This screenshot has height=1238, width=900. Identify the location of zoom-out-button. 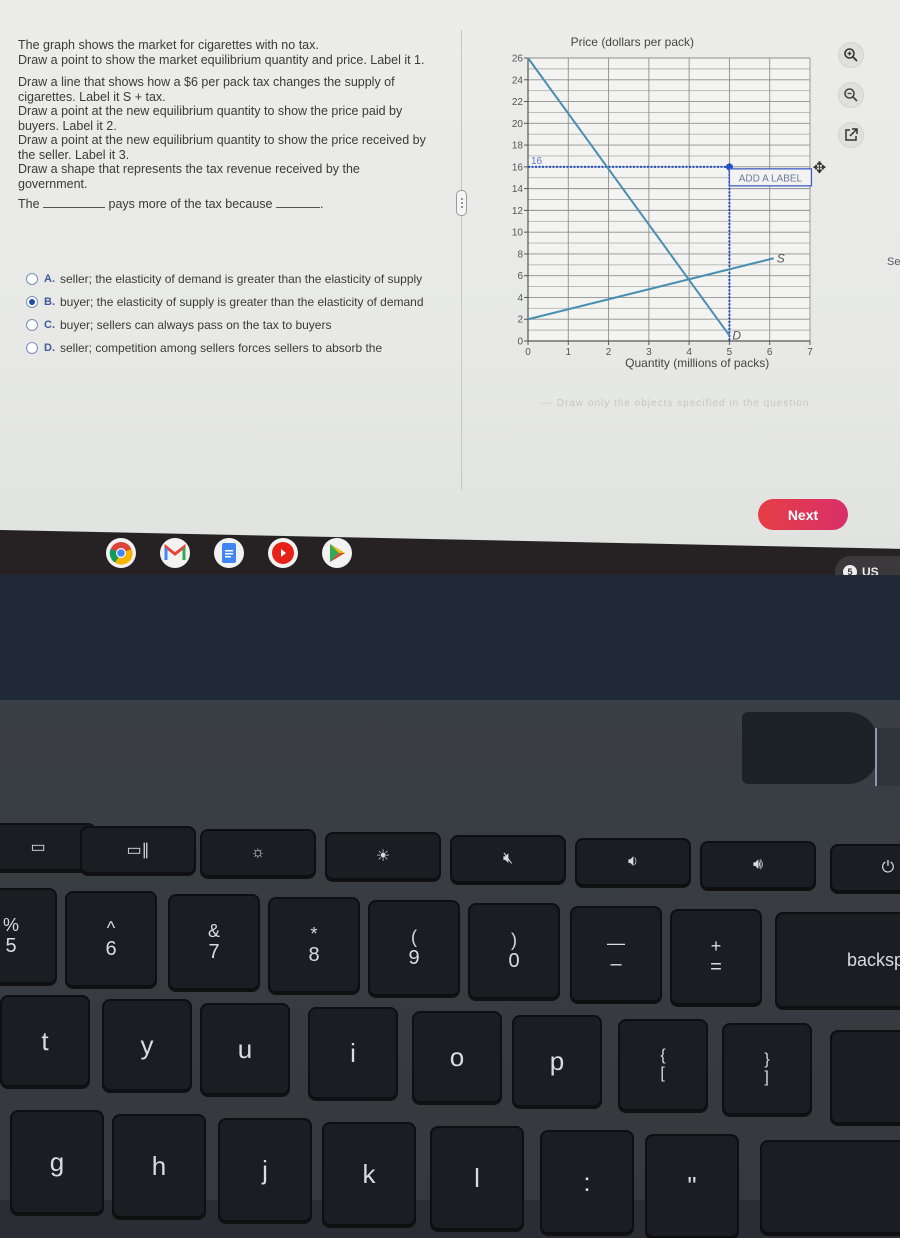
(851, 95).